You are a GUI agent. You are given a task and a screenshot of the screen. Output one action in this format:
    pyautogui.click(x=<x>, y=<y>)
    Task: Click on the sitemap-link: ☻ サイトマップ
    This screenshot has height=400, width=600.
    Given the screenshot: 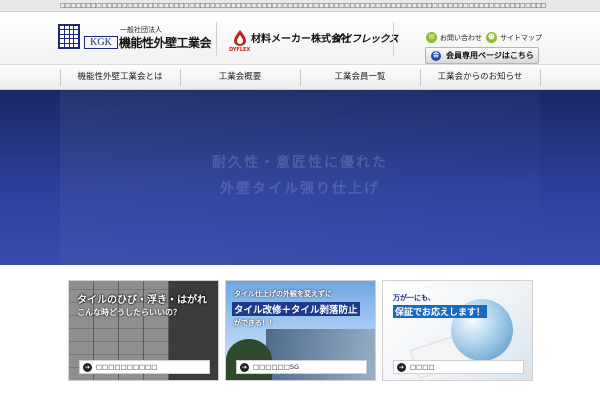 What is the action you would take?
    pyautogui.click(x=514, y=37)
    